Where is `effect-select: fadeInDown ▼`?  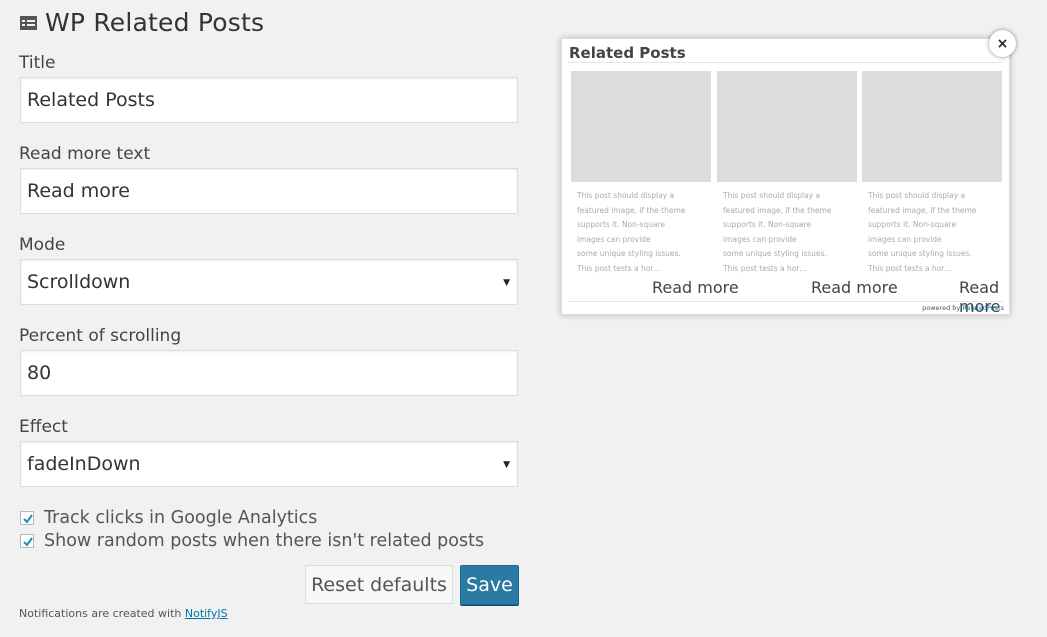 effect-select: fadeInDown ▼ is located at coordinates (269, 464).